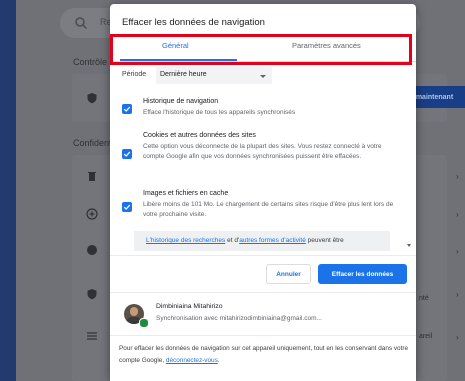  I want to click on cancel-button: Annuler, so click(288, 274).